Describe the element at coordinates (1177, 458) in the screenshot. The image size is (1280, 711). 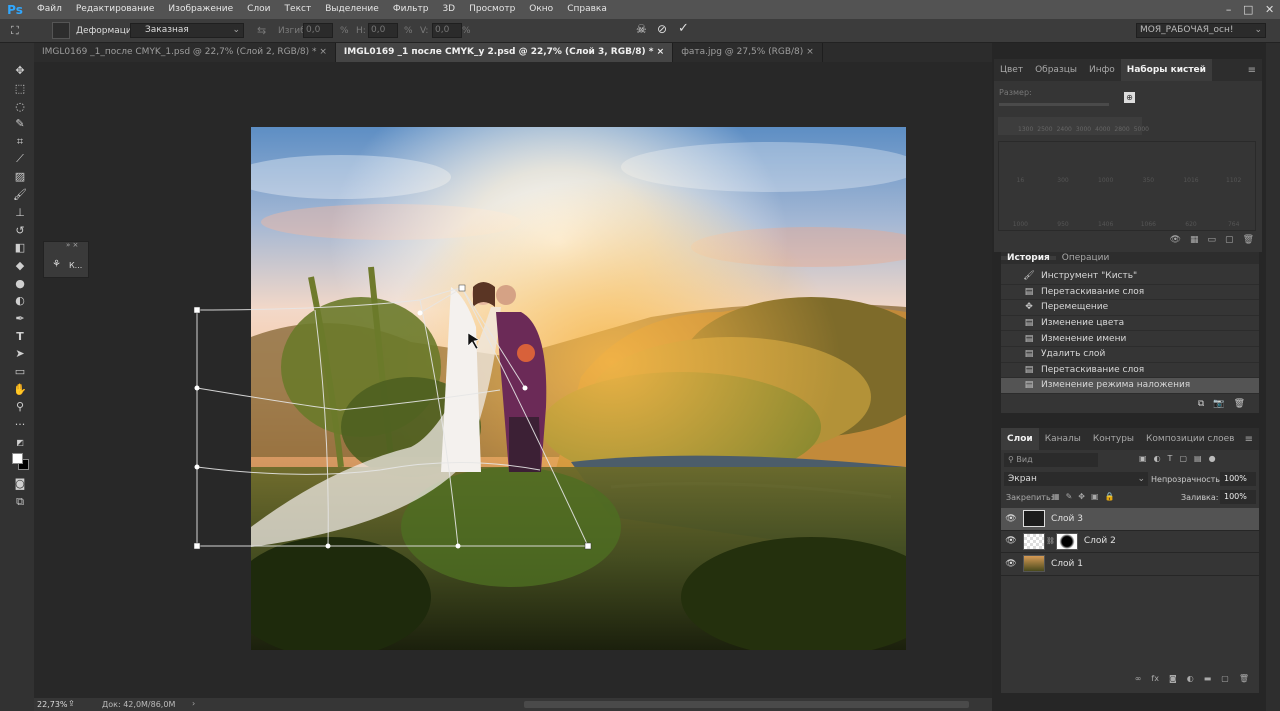
I see `layer-filter-icons: ▣ ◐ T ▢ ▤ ●` at that location.